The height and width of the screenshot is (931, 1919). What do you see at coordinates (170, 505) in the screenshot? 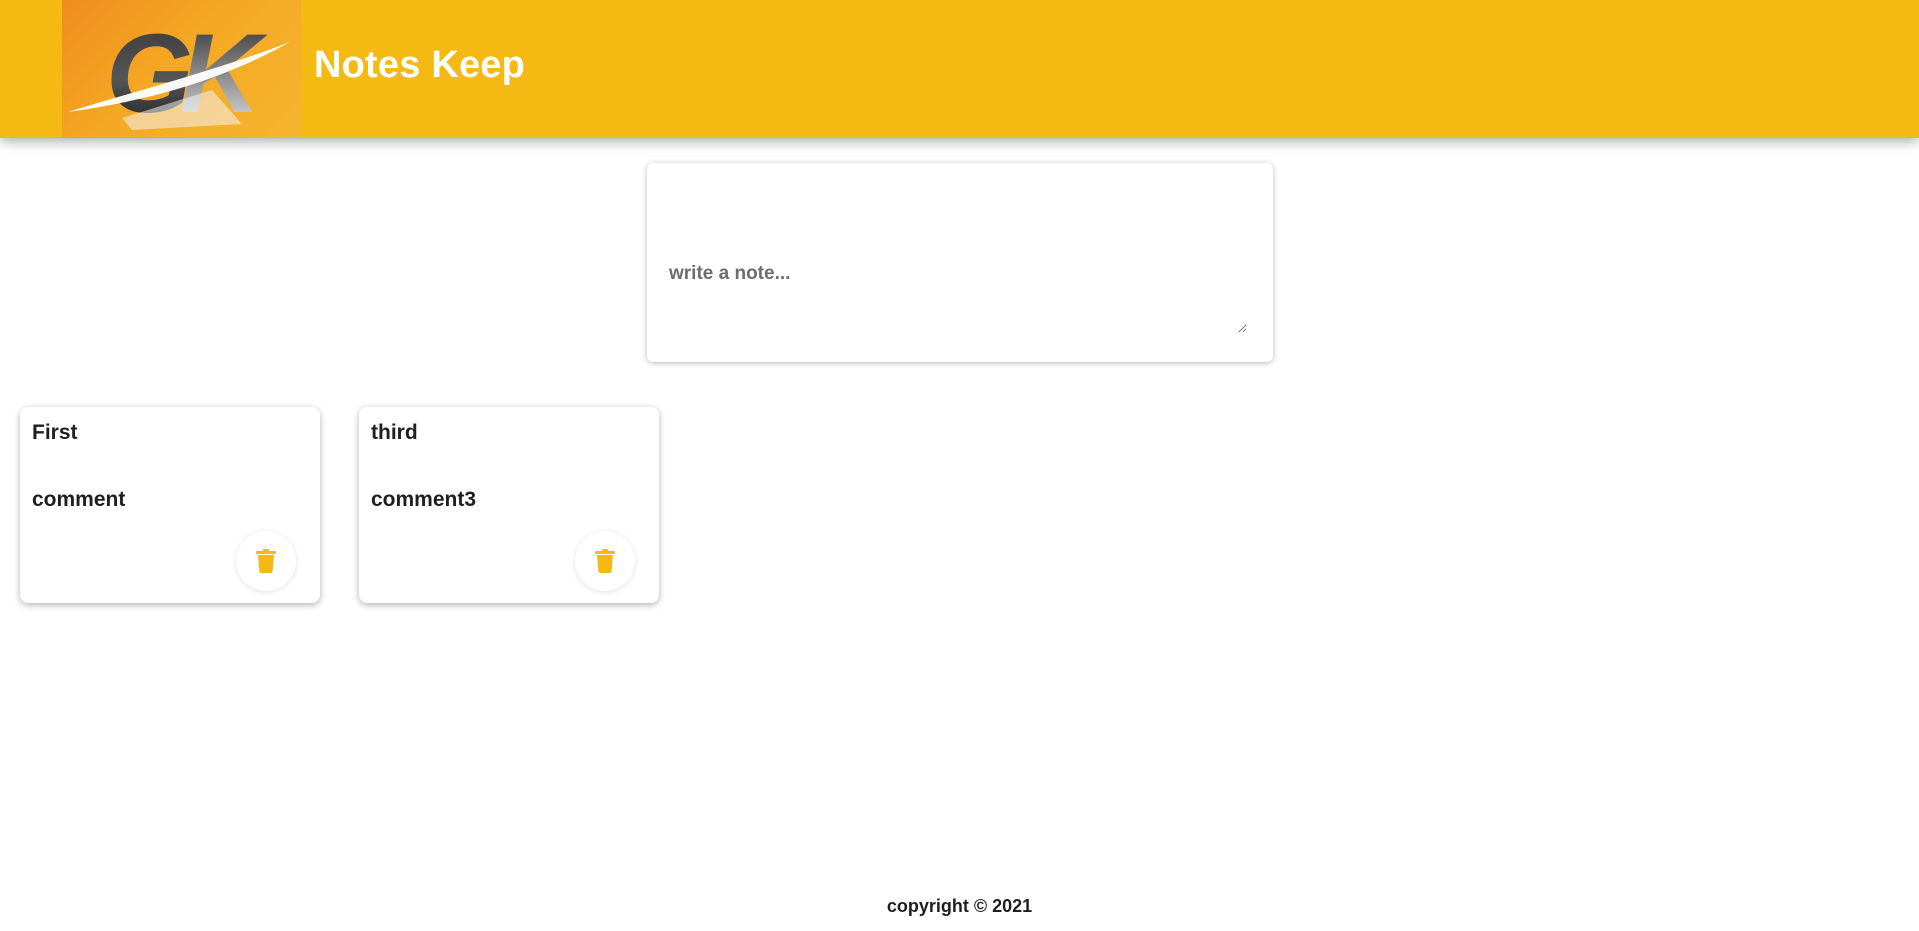
I see `note-card: First comment` at bounding box center [170, 505].